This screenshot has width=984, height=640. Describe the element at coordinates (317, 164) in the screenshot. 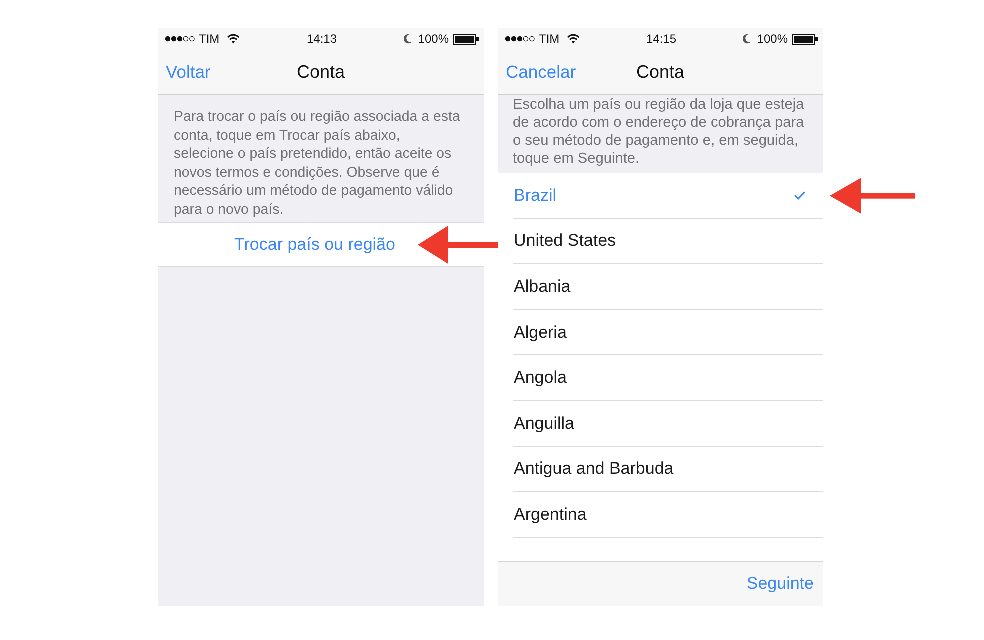

I see `description-text: Para trocar o país ou região associada a esta conta, toque em Trocar país abaixo, selecione o país pretendido, então aceite os novos termos e condições. Observe que é necessário um método de pagamento válido para o novo país.` at that location.